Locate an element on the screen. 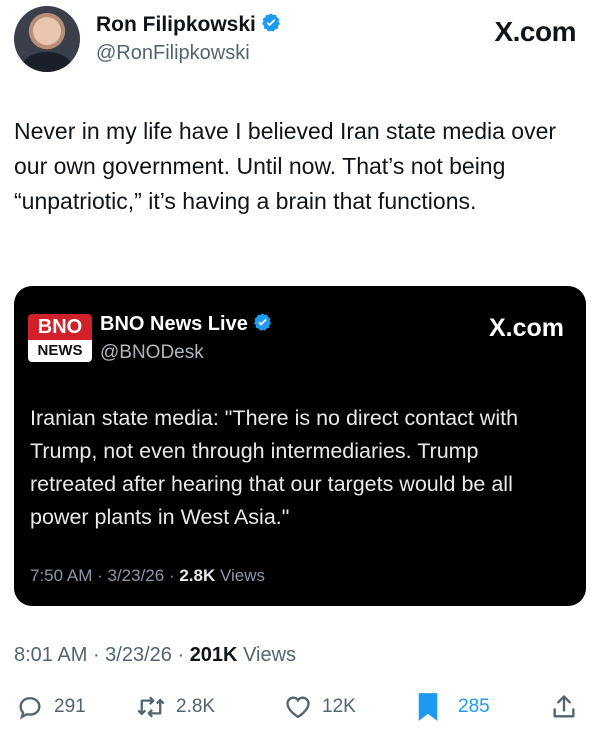 This screenshot has height=729, width=600. share-button is located at coordinates (564, 707).